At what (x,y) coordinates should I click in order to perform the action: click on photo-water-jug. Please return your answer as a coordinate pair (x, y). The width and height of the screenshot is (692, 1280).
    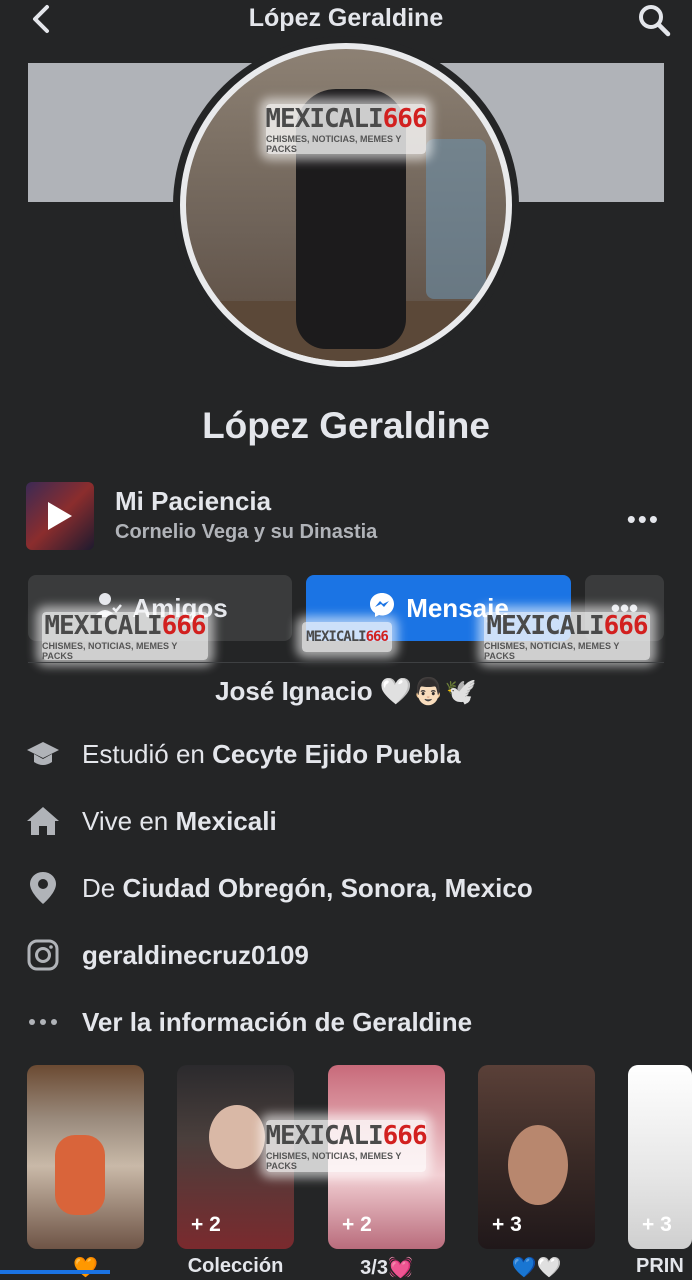
    Looking at the image, I should click on (456, 219).